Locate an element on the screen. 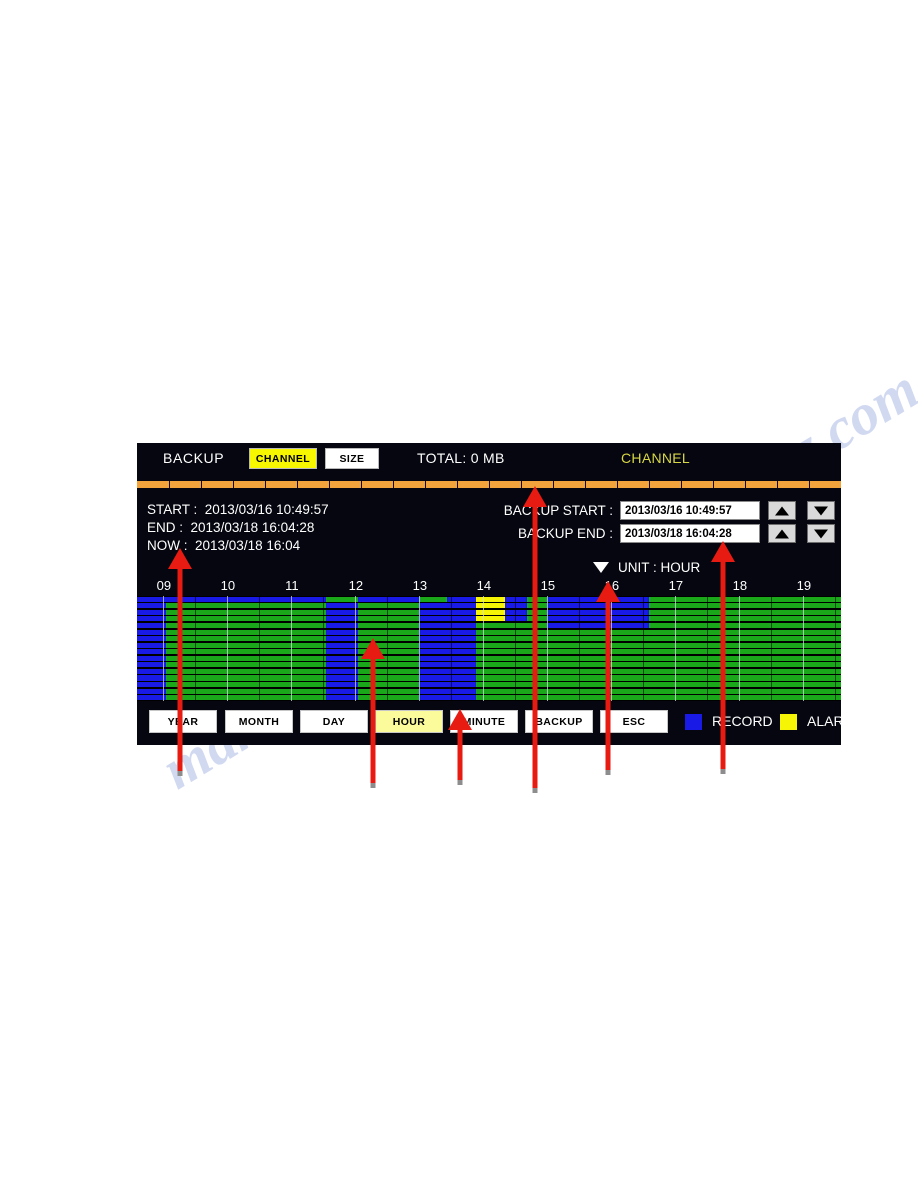  timeline-channel-row is located at coordinates (489, 697).